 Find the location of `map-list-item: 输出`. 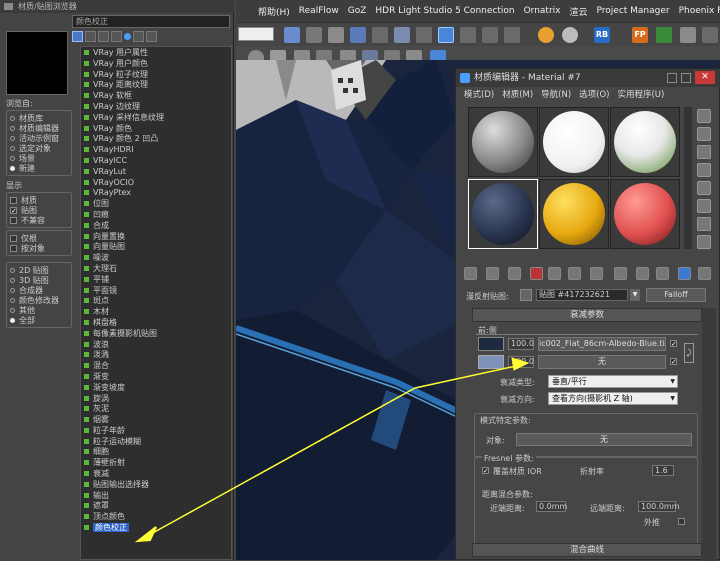

map-list-item: 输出 is located at coordinates (156, 495).